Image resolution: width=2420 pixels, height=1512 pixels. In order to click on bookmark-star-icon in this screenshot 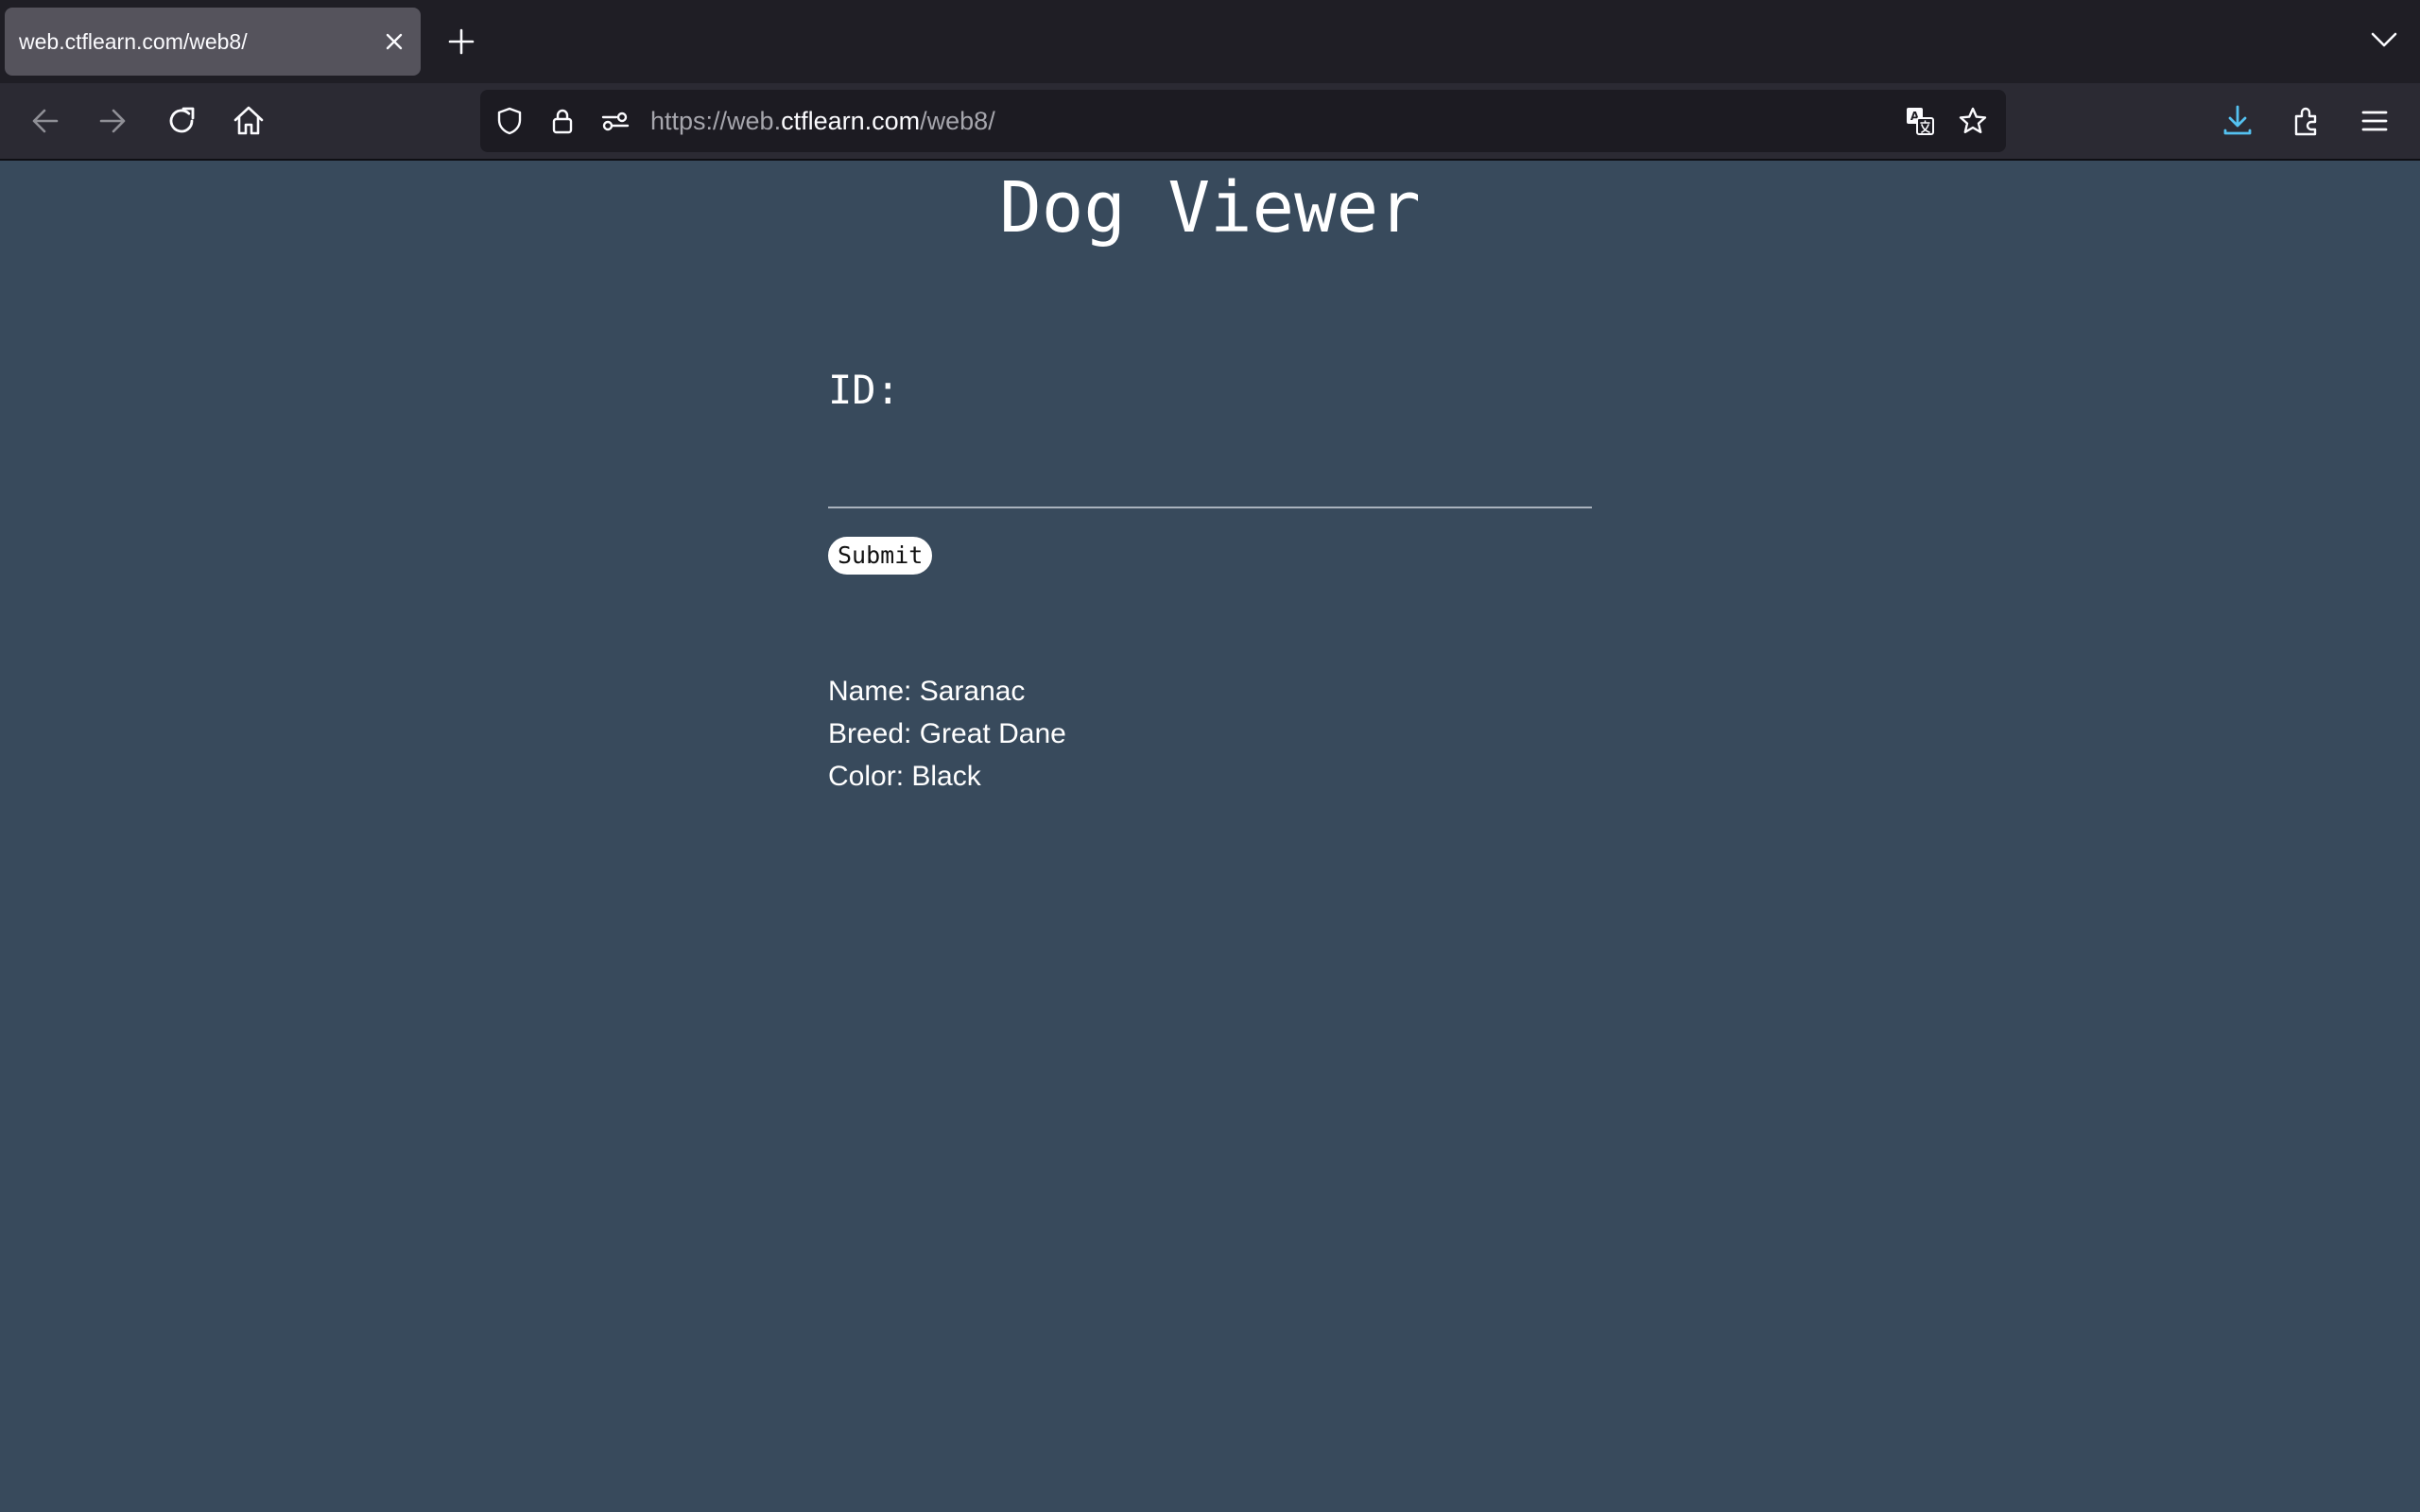, I will do `click(1973, 121)`.